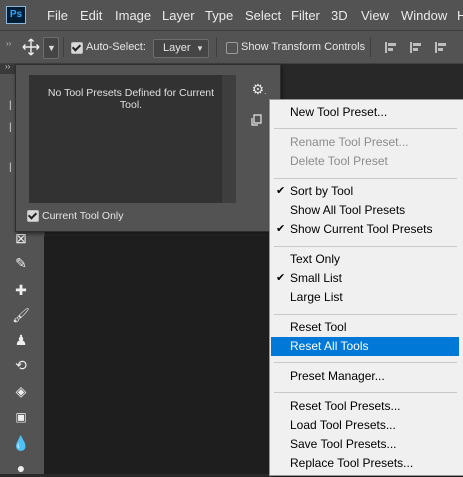 Image resolution: width=463 pixels, height=477 pixels. What do you see at coordinates (21, 365) in the screenshot?
I see `history-brush-tool-icon: ⟲` at bounding box center [21, 365].